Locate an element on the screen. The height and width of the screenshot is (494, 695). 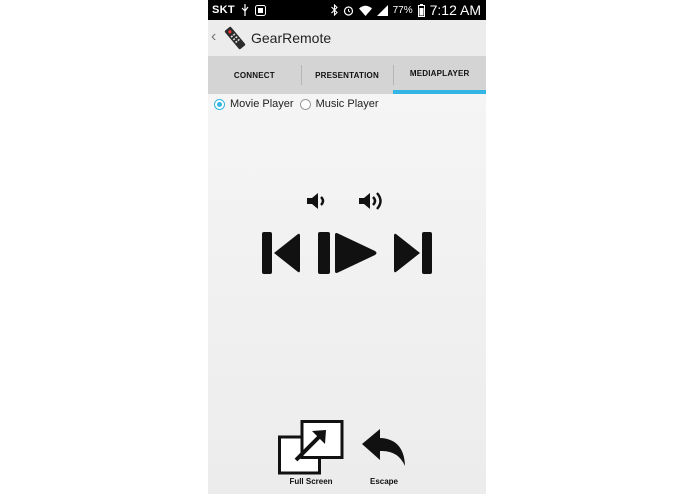
music-player-option: Music Player is located at coordinates (339, 104).